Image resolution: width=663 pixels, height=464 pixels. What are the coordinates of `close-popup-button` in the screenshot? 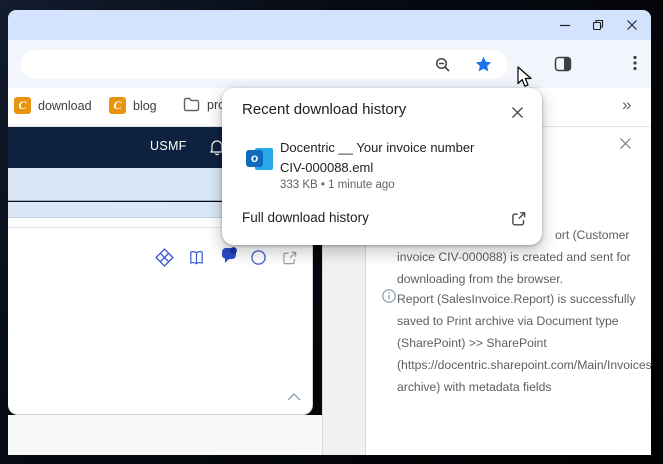 It's located at (517, 112).